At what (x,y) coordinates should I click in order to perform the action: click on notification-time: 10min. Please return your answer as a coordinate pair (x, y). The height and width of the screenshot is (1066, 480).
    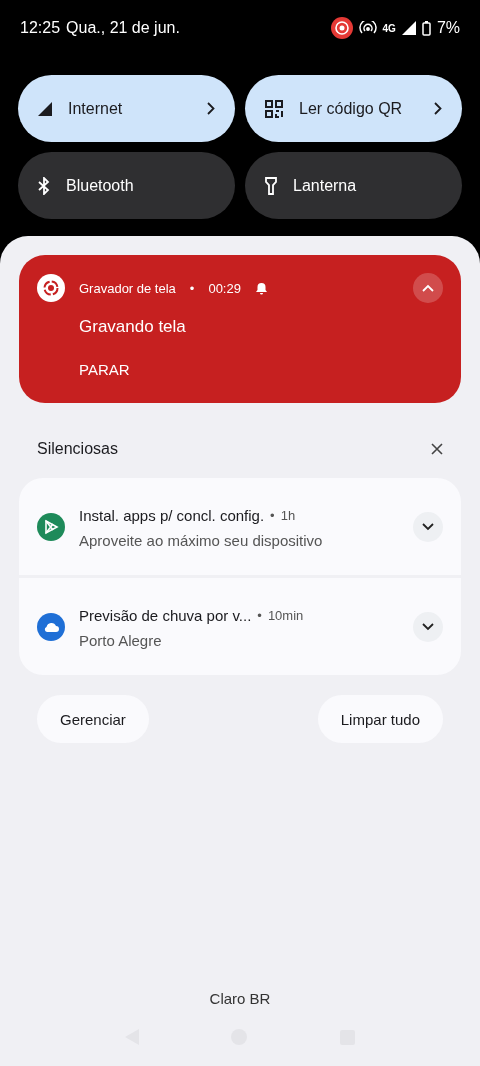
    Looking at the image, I should click on (285, 615).